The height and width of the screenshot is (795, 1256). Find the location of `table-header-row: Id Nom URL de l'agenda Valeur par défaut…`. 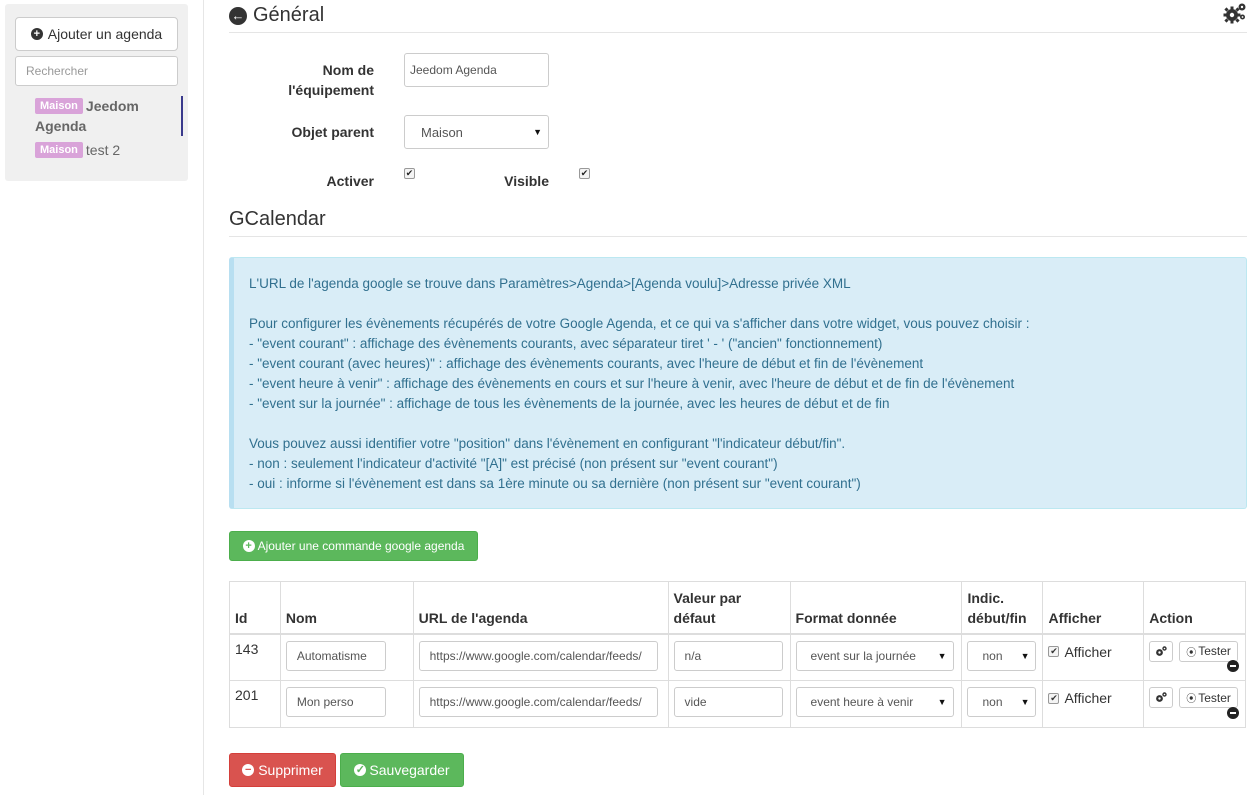

table-header-row: Id Nom URL de l'agenda Valeur par défaut… is located at coordinates (737, 608).